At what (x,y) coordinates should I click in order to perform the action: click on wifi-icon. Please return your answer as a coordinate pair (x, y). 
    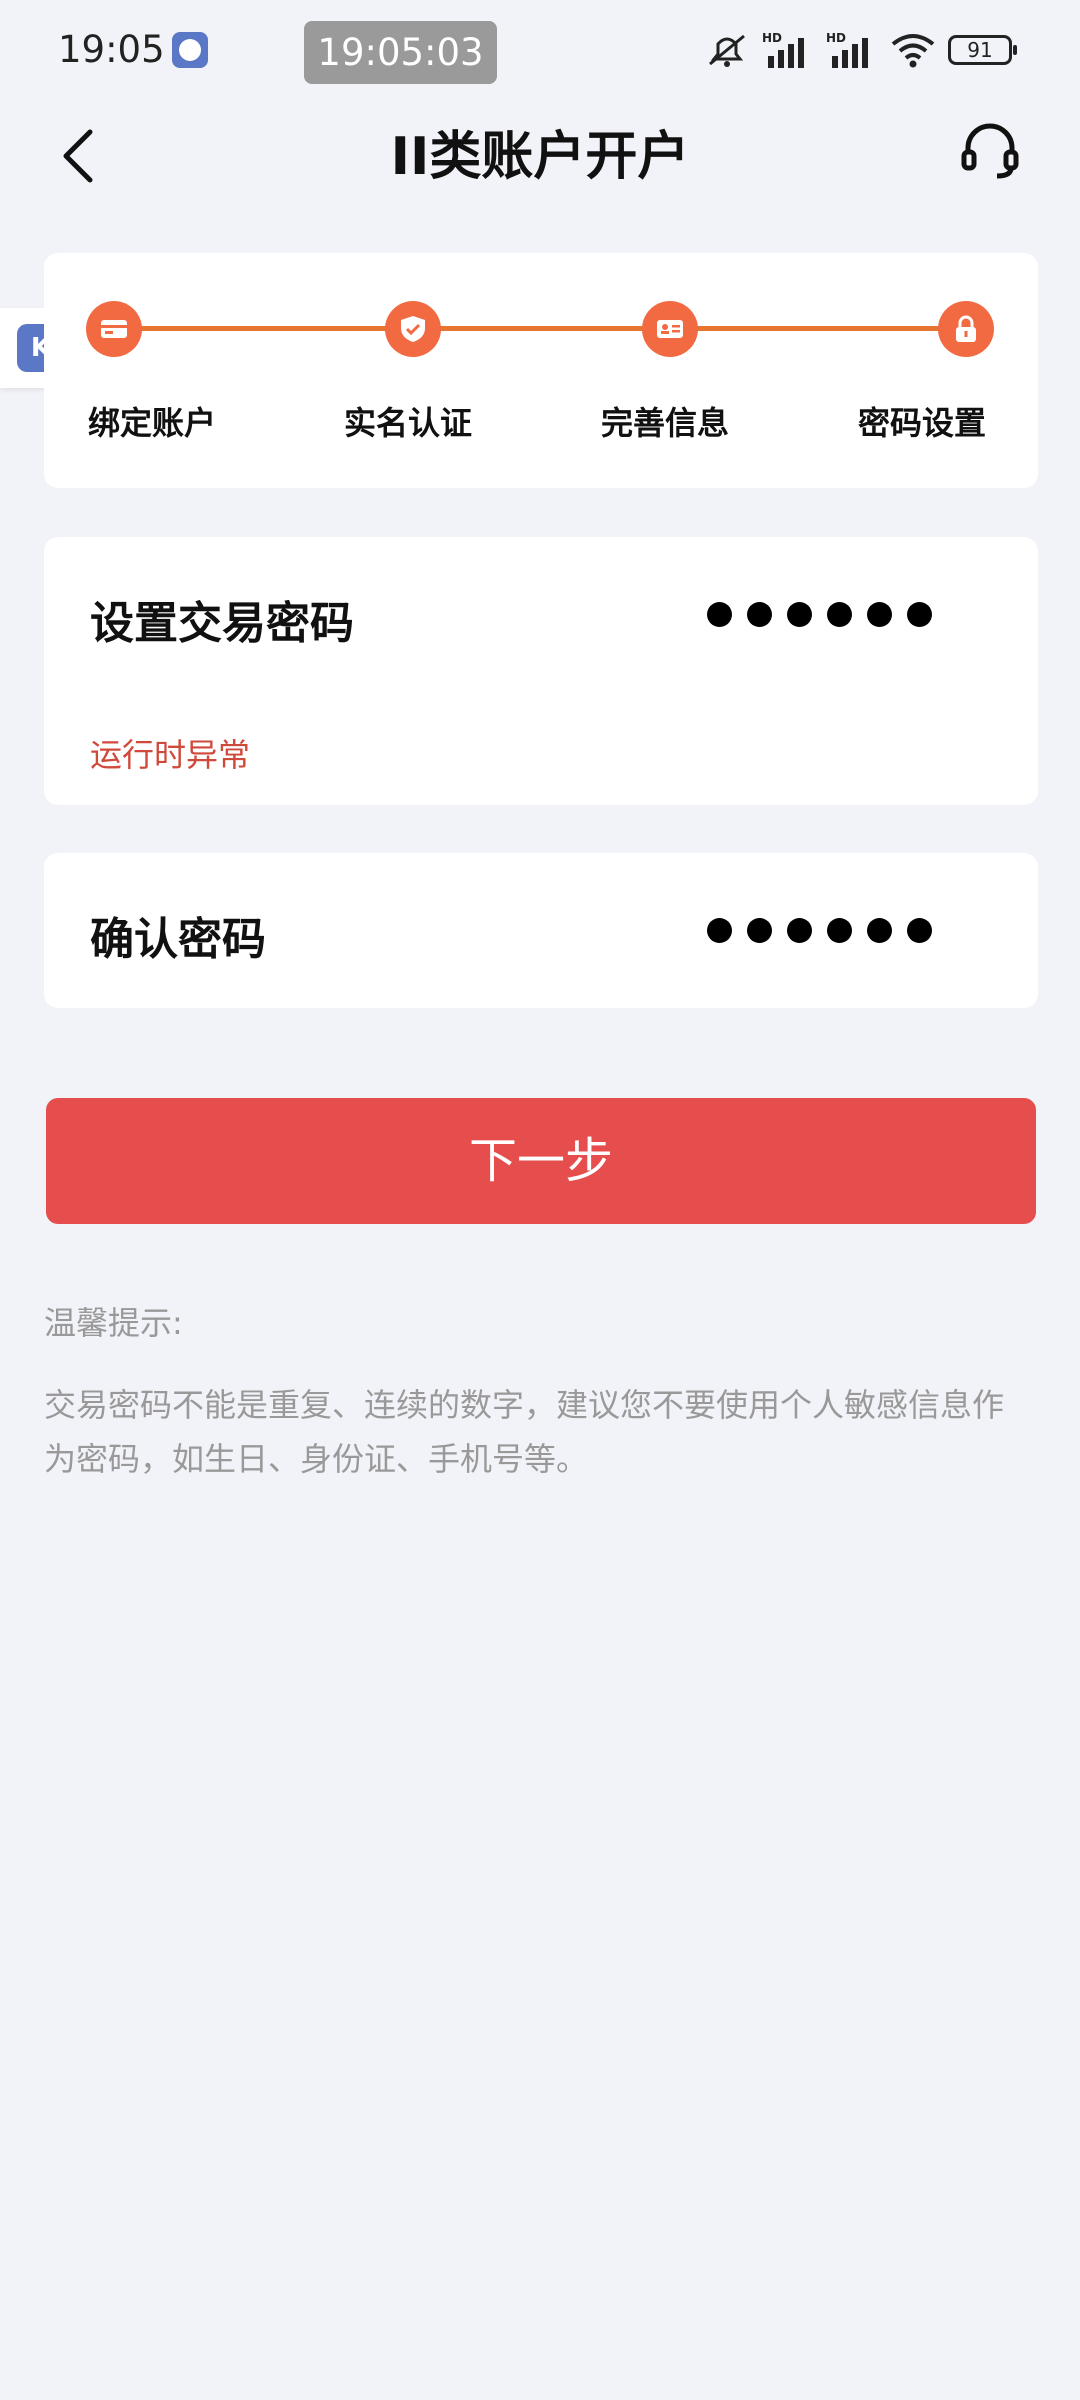
    Looking at the image, I should click on (913, 51).